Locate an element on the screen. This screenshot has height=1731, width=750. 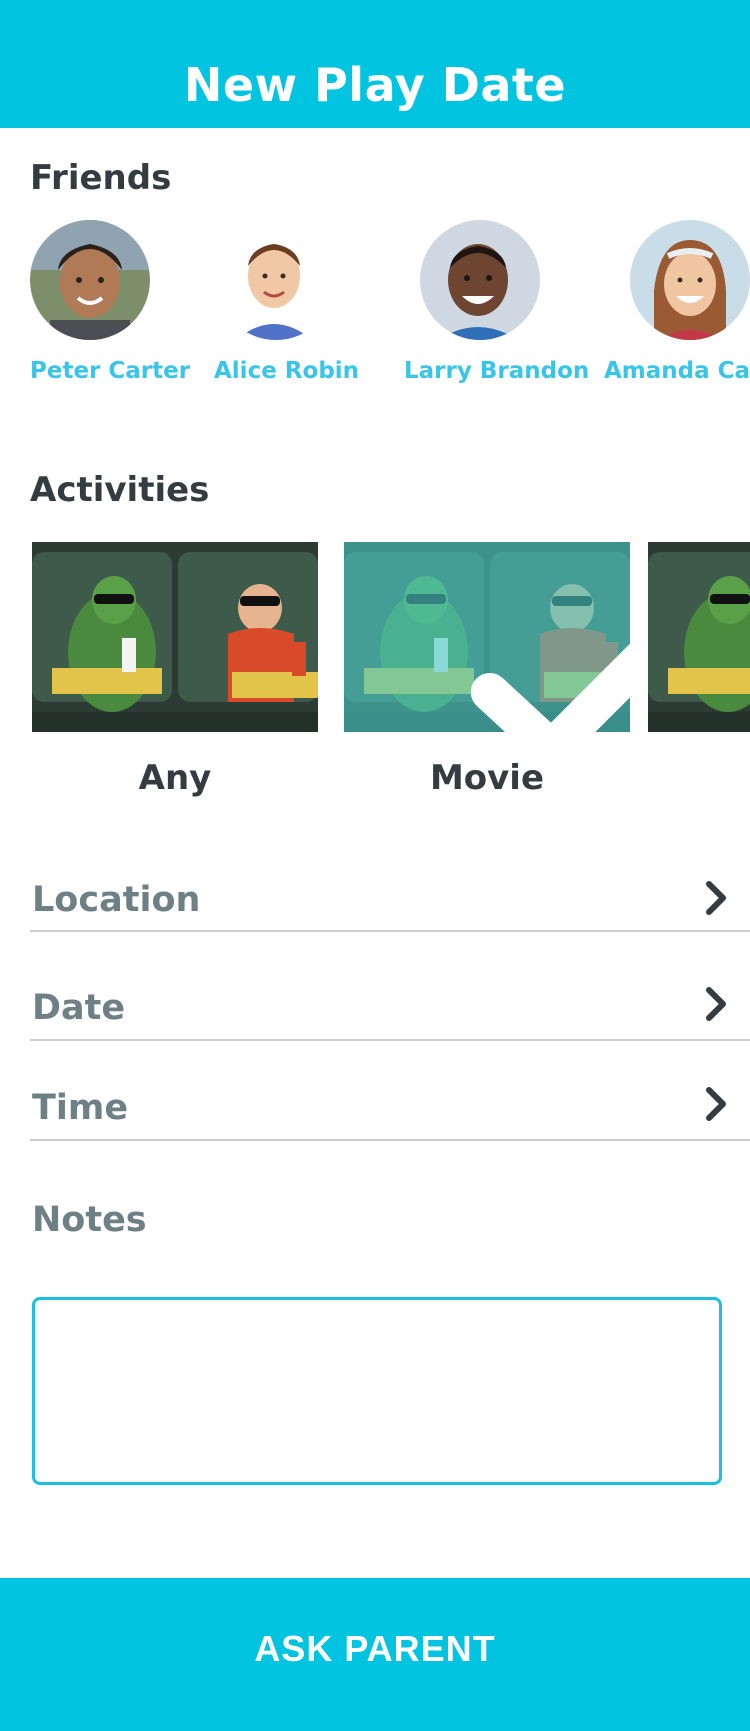
notes-textarea is located at coordinates (377, 1391).